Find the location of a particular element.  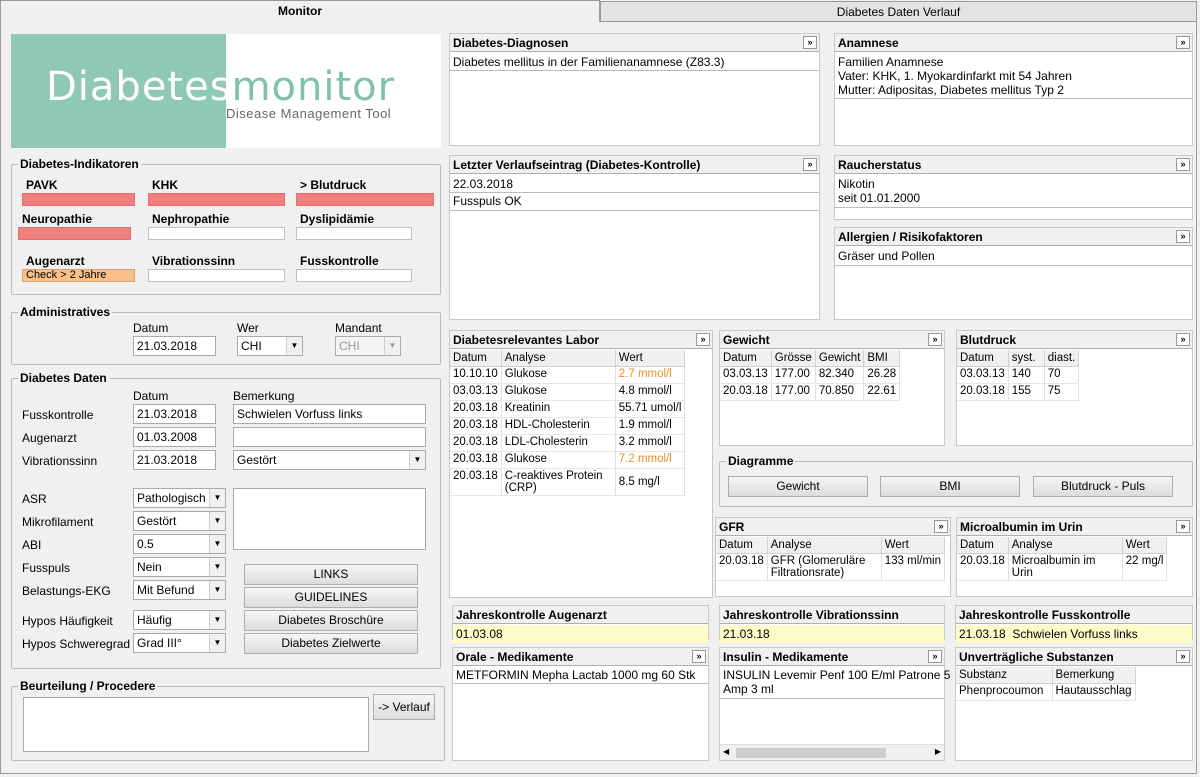

admin-wer-label: Wer is located at coordinates (248, 328).